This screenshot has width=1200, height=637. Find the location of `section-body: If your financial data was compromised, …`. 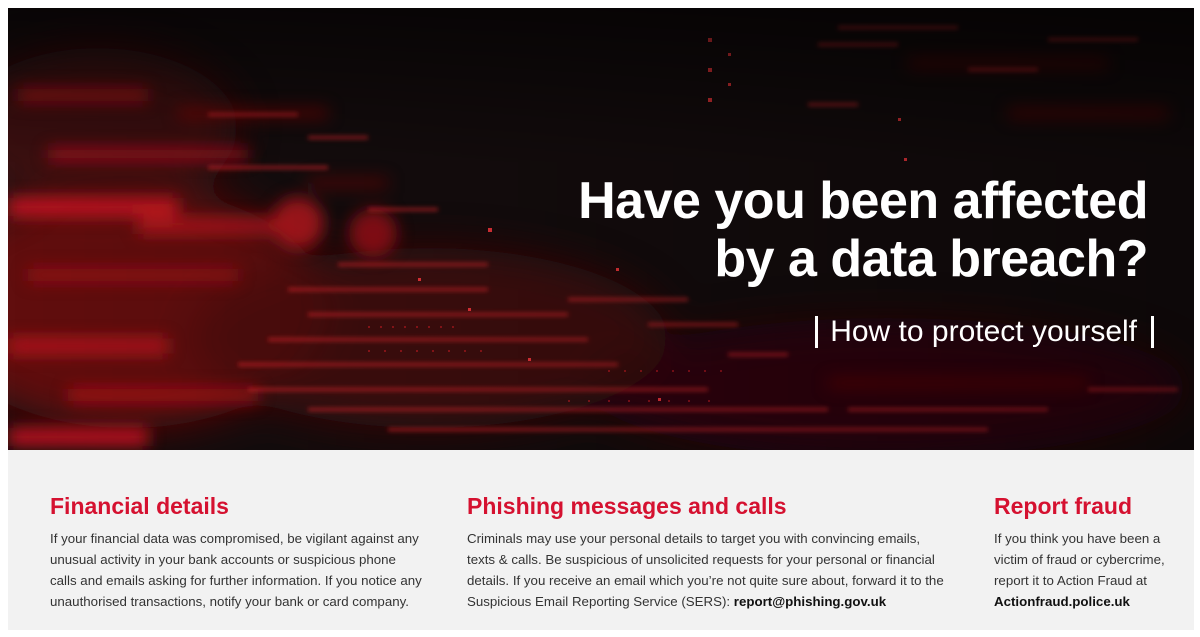

section-body: If your financial data was compromised, … is located at coordinates (250, 570).